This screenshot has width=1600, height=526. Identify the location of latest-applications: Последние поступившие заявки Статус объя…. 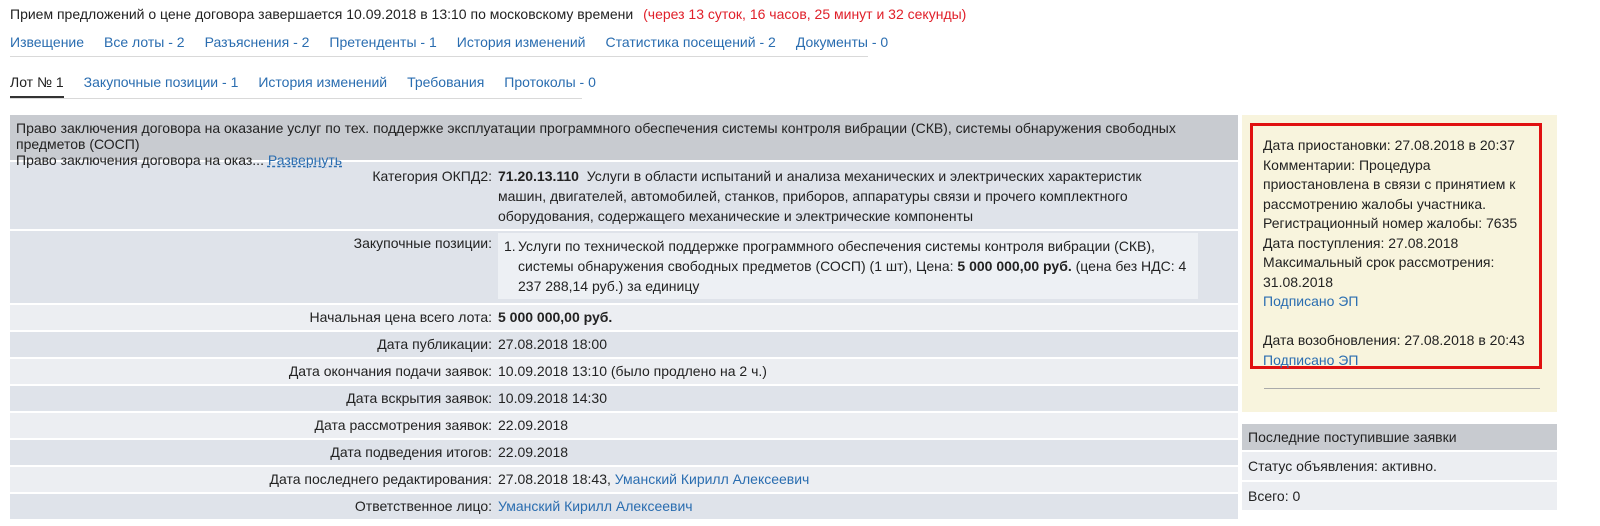
(1399, 467).